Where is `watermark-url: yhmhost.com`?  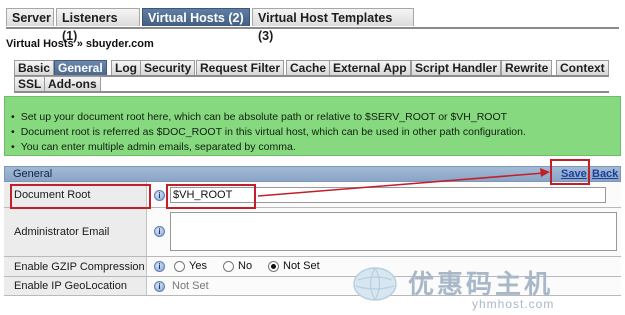
watermark-url: yhmhost.com is located at coordinates (513, 304).